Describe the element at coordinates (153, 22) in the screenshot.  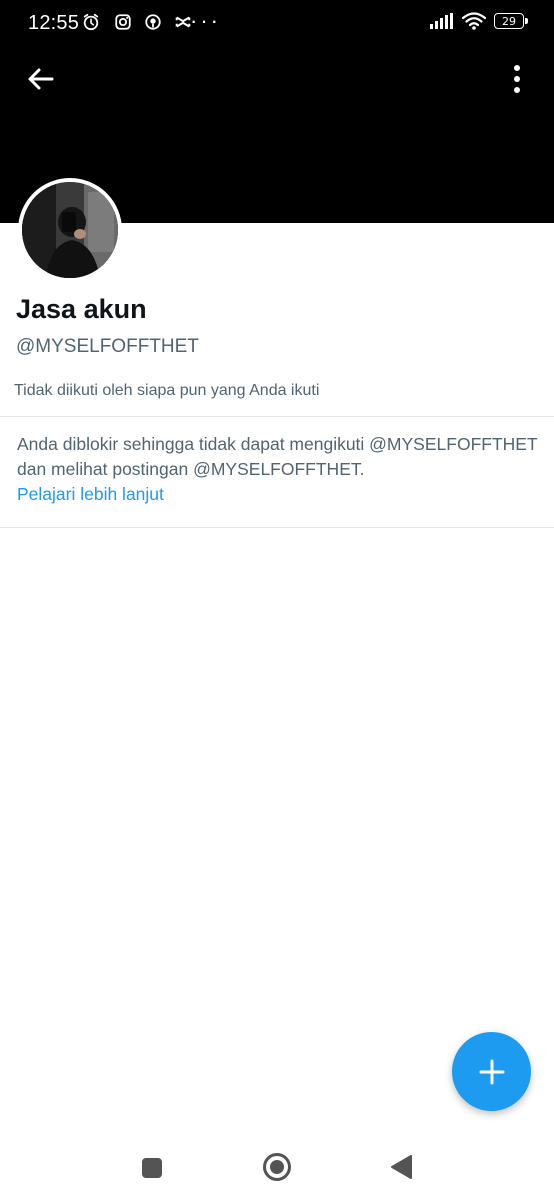
I see `location-icon` at that location.